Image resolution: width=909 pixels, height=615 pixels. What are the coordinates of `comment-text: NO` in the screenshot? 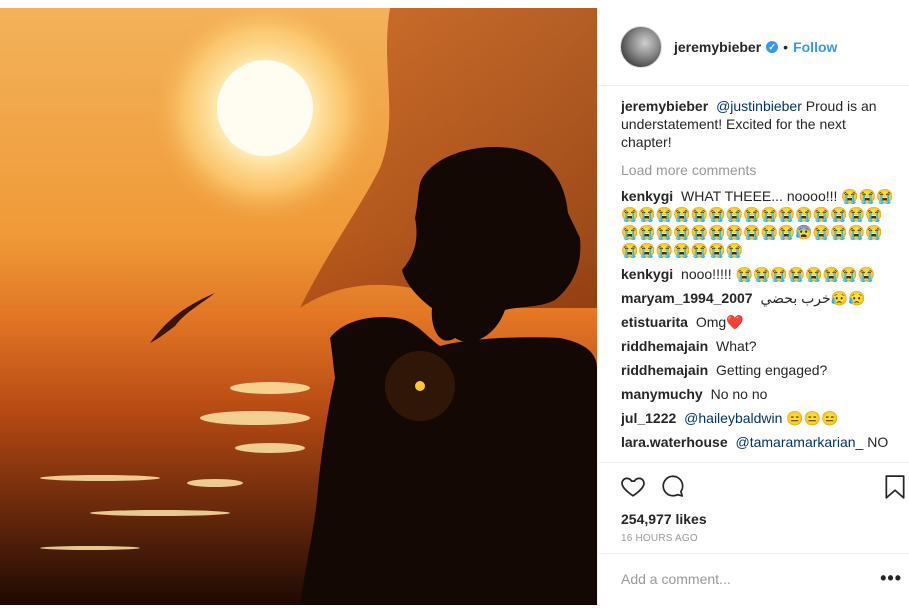 It's located at (878, 442).